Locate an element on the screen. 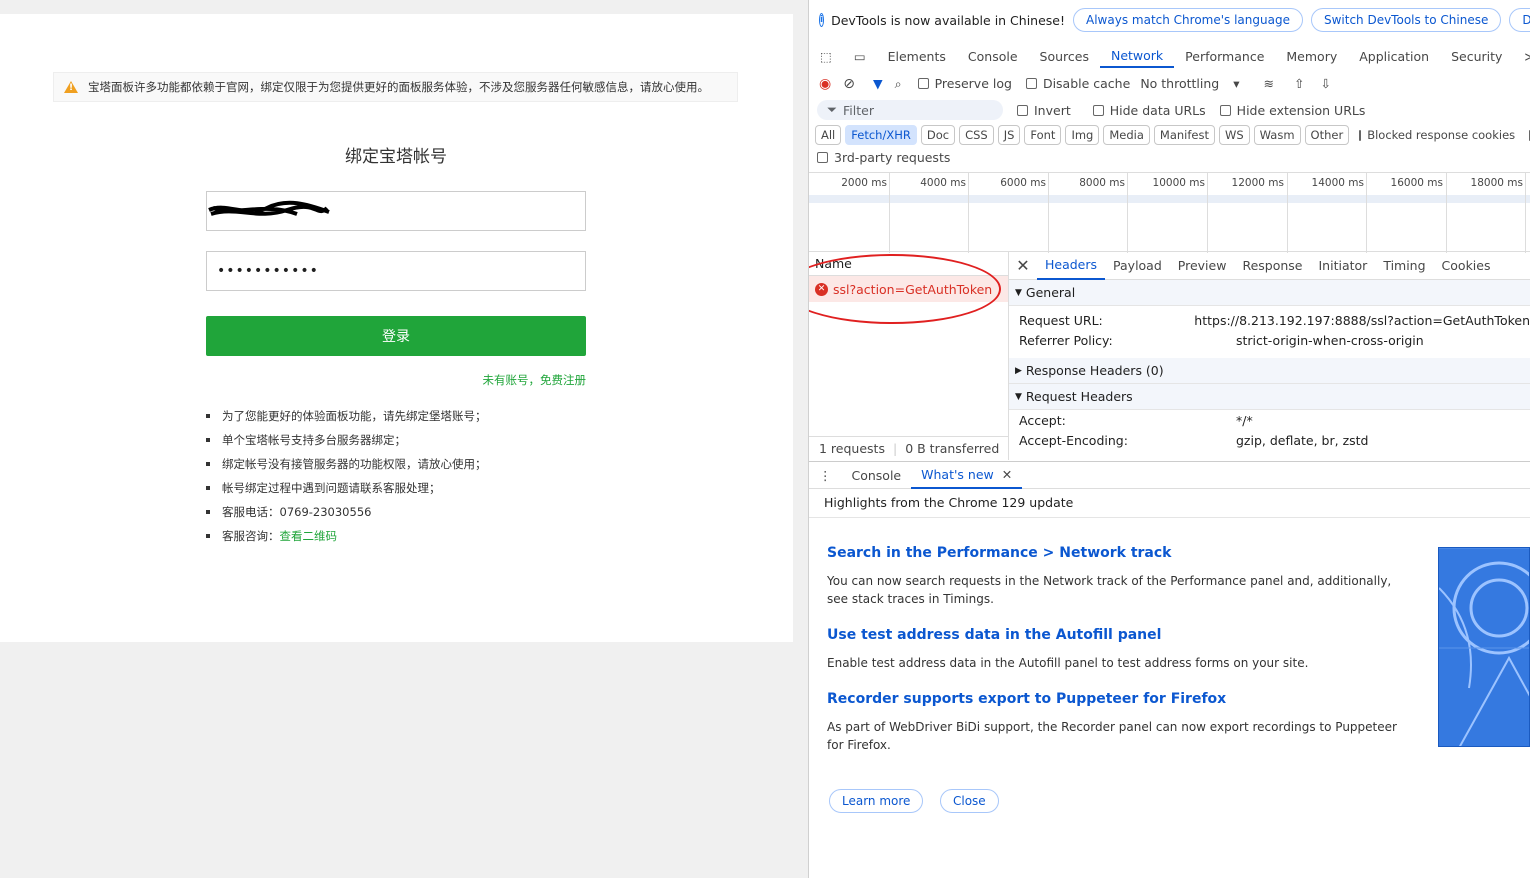 The image size is (1530, 878). tab-cookies: Cookies is located at coordinates (1466, 266).